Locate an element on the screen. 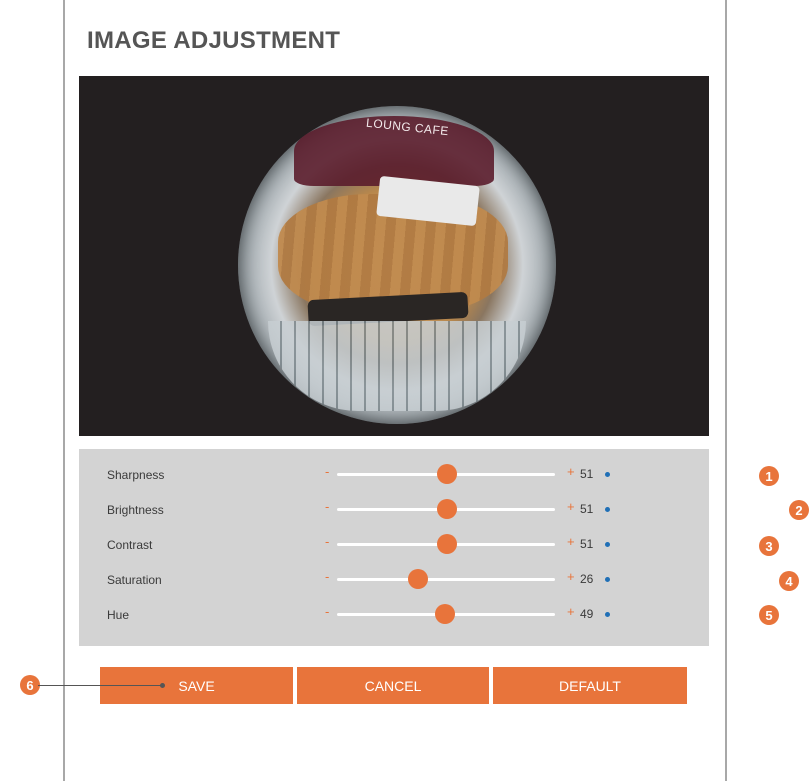 This screenshot has height=781, width=810. callout-badge-5: 5 is located at coordinates (769, 615).